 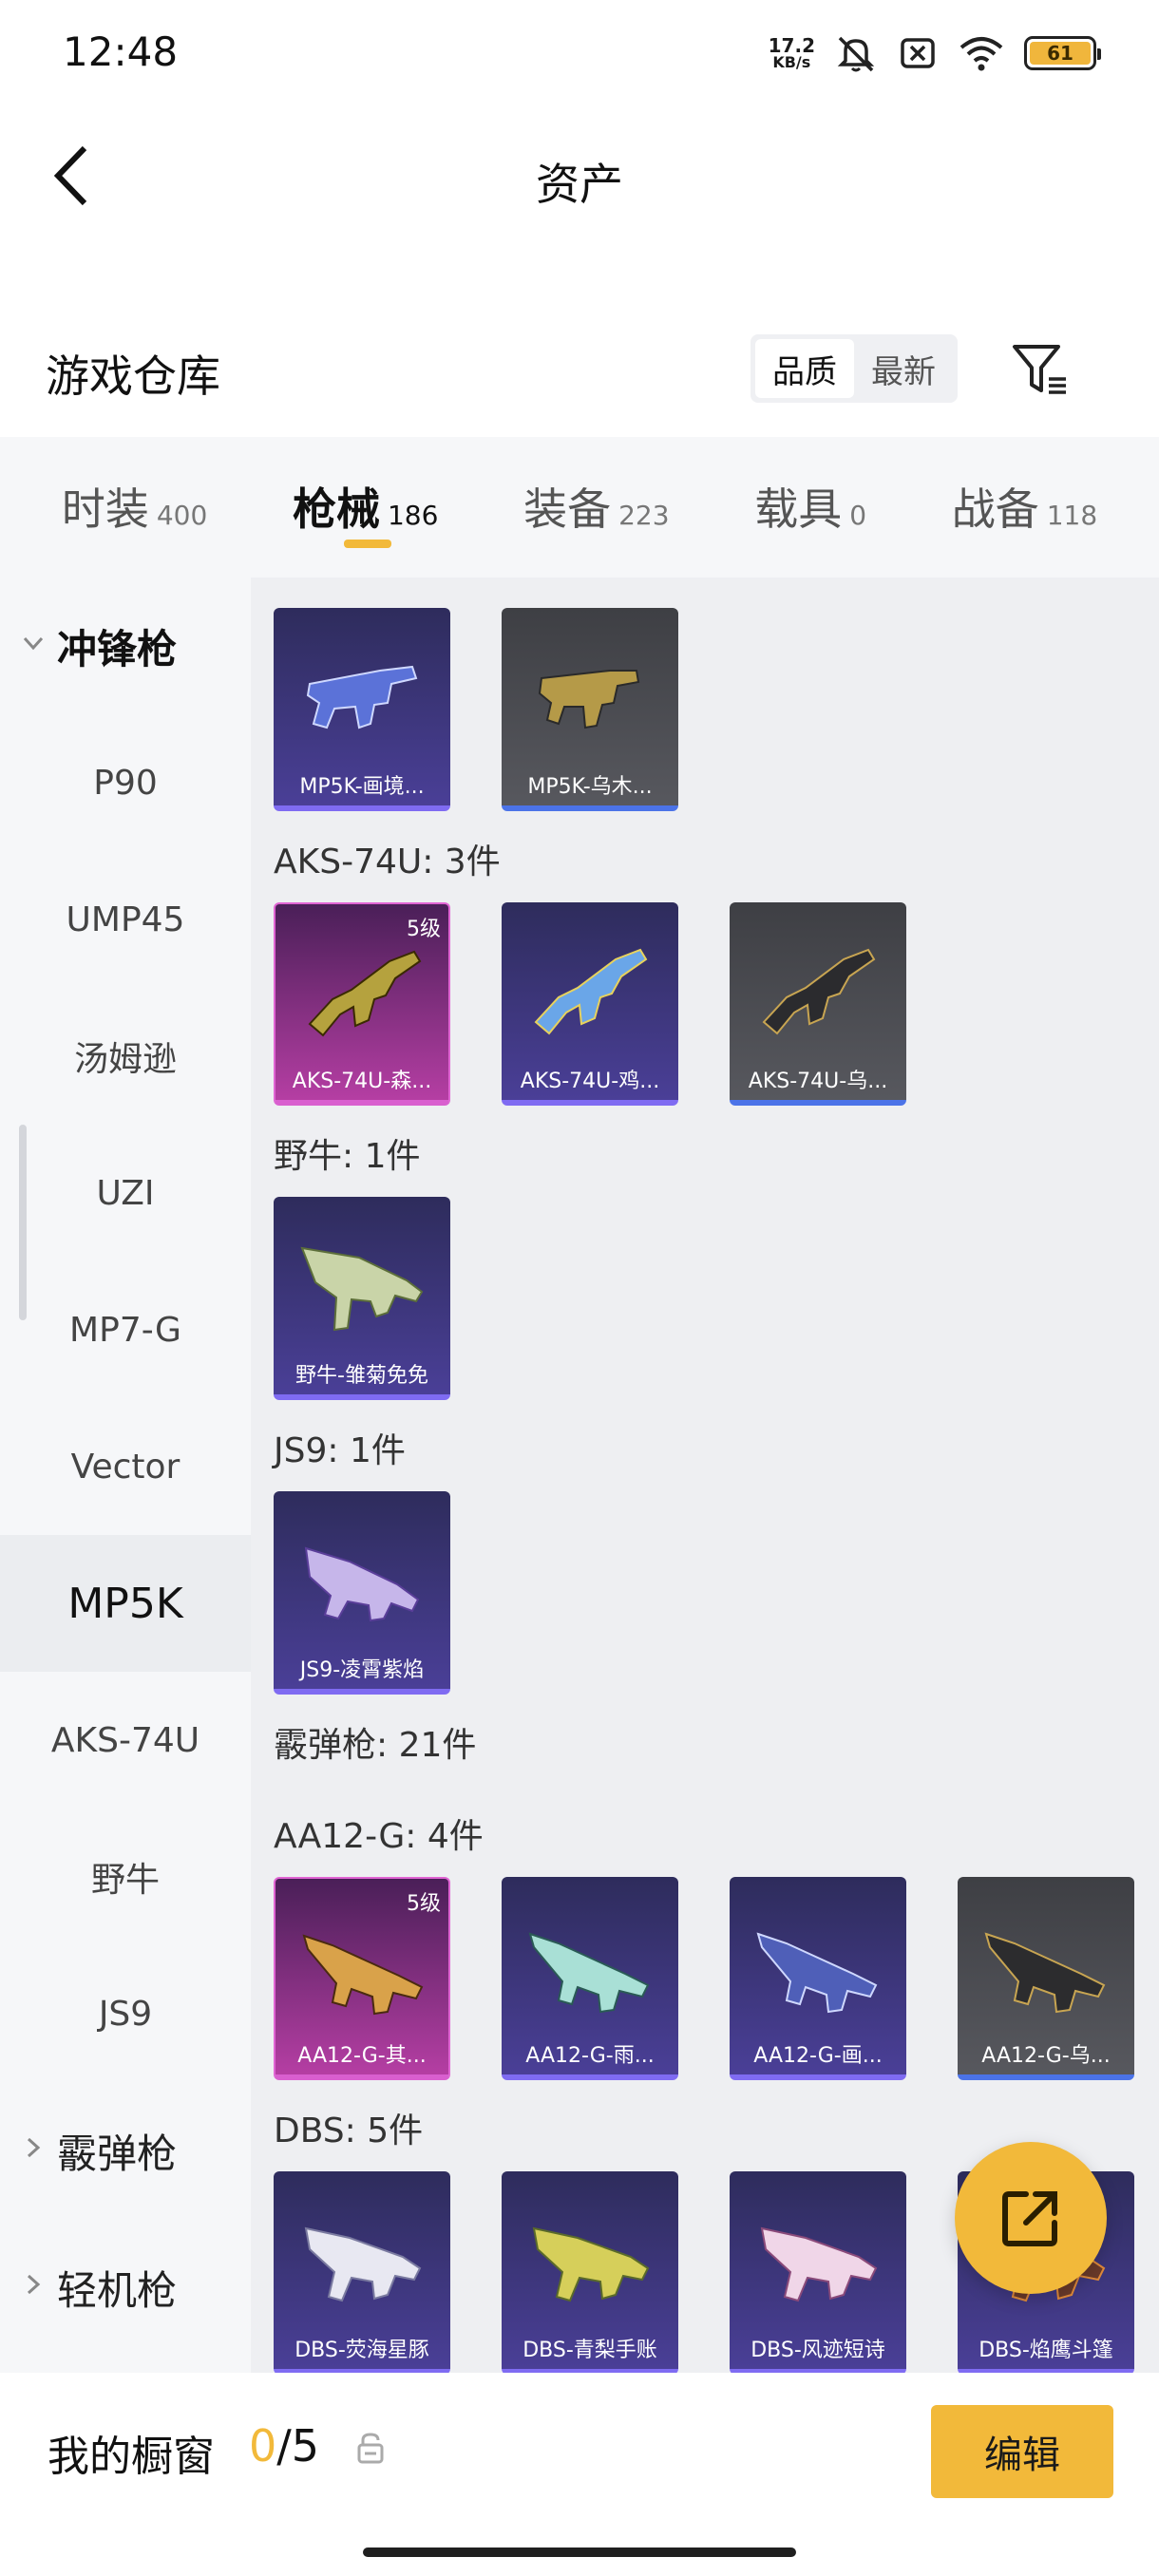 What do you see at coordinates (121, 51) in the screenshot?
I see `status-time: 12:48` at bounding box center [121, 51].